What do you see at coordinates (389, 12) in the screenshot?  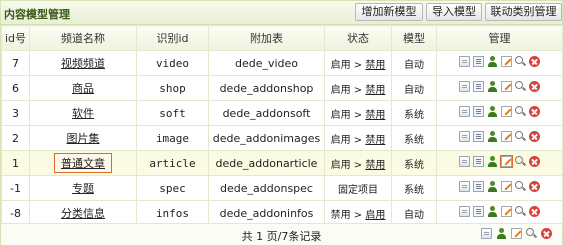 I see `add-model-button: 增加新模型` at bounding box center [389, 12].